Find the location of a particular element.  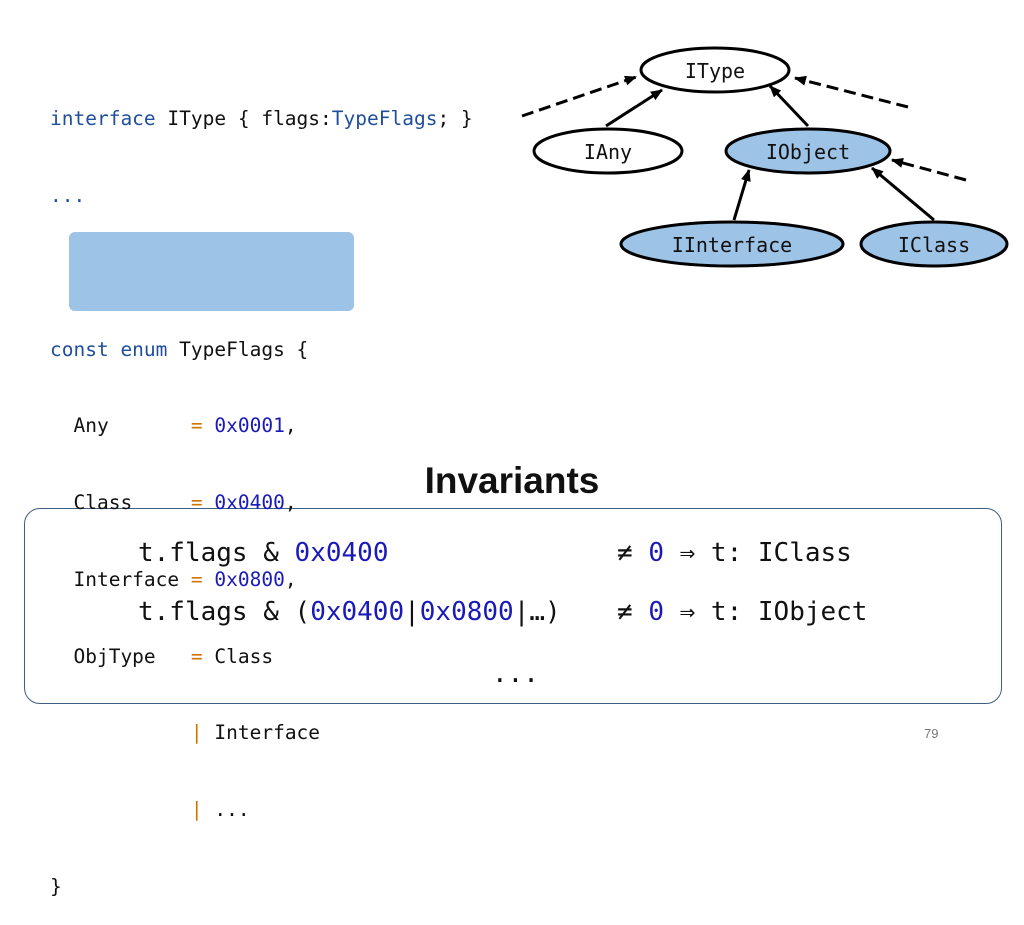

member-name is located at coordinates (120, 809).